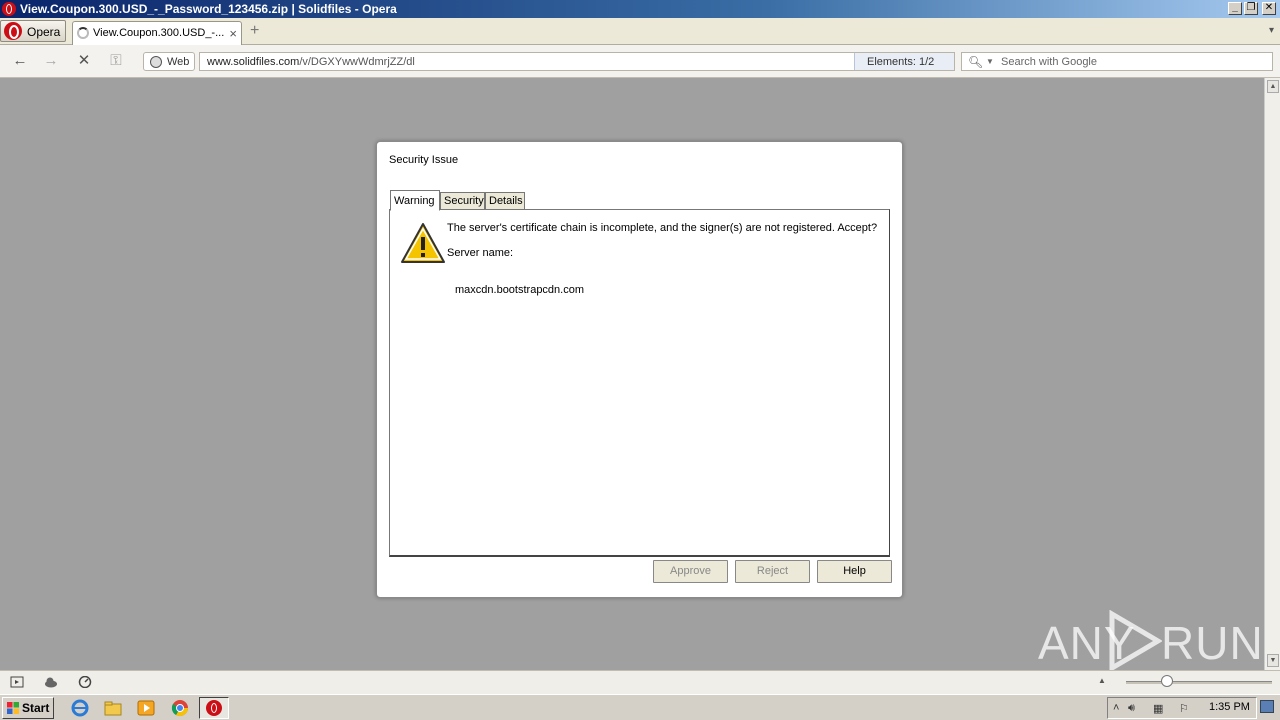 The width and height of the screenshot is (1280, 720). I want to click on close-window-button: ✕, so click(1269, 8).